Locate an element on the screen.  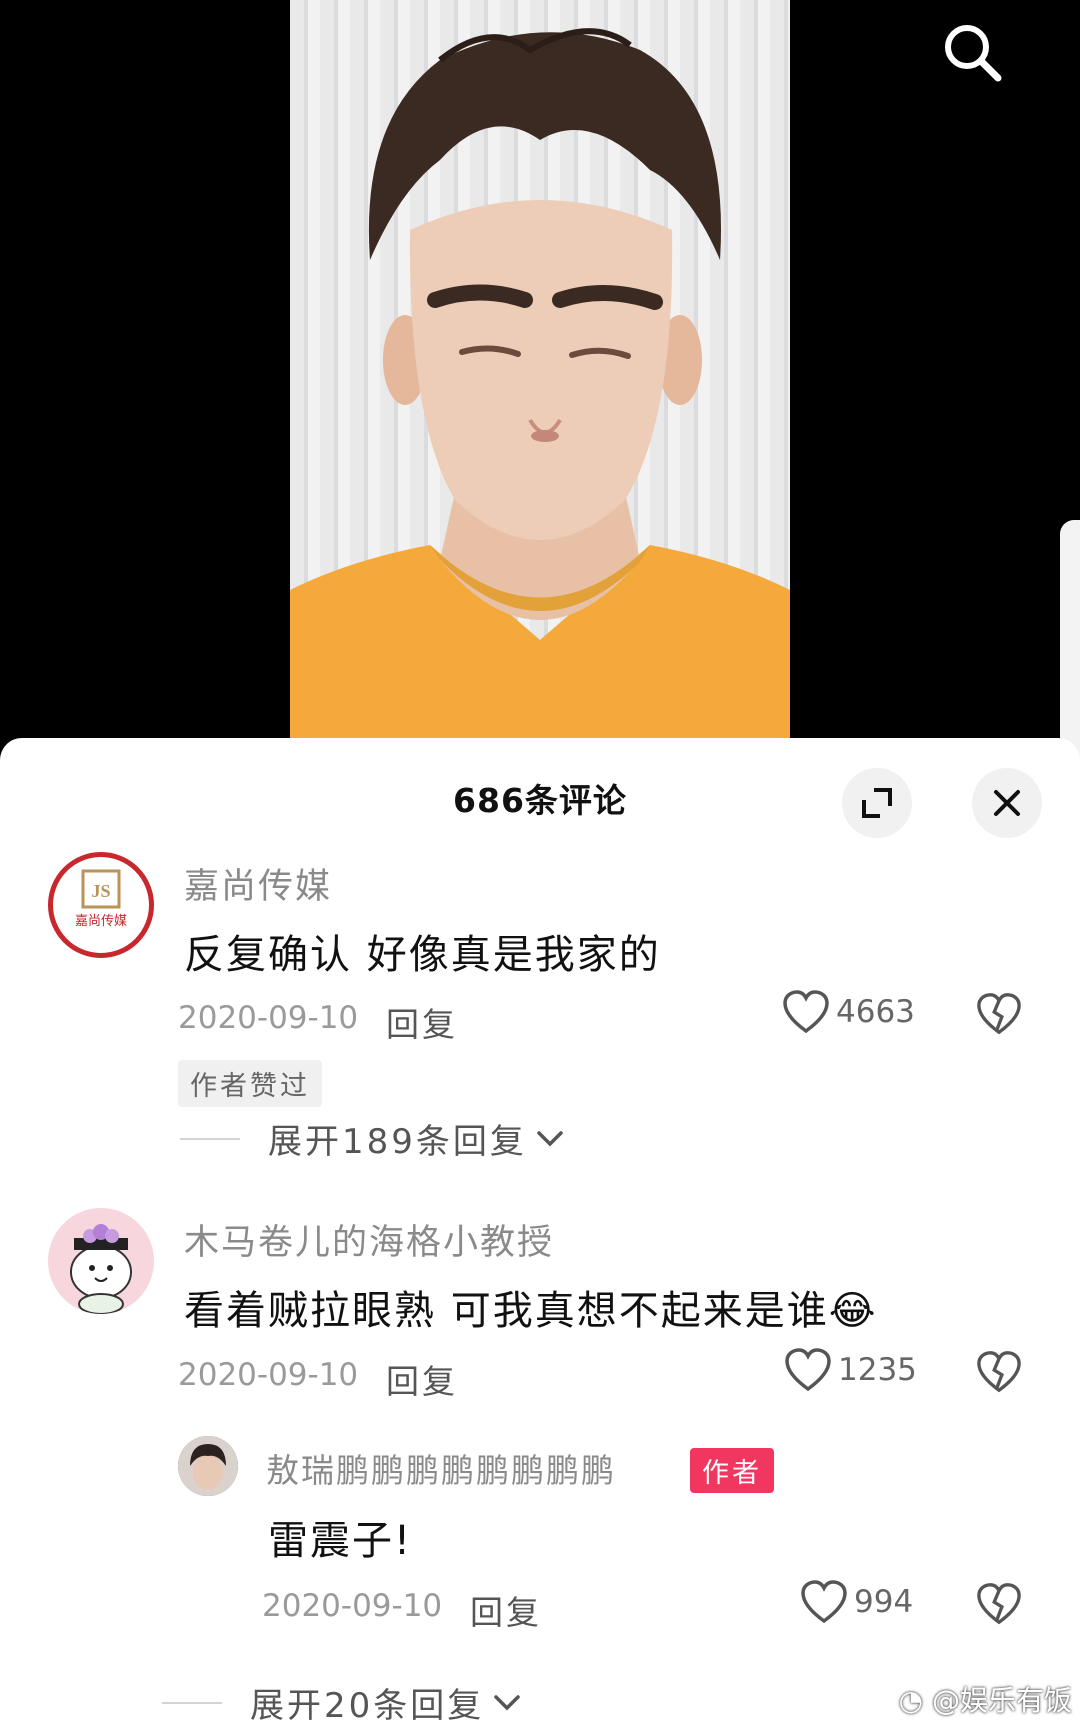
like-button: 994 is located at coordinates (856, 1602).